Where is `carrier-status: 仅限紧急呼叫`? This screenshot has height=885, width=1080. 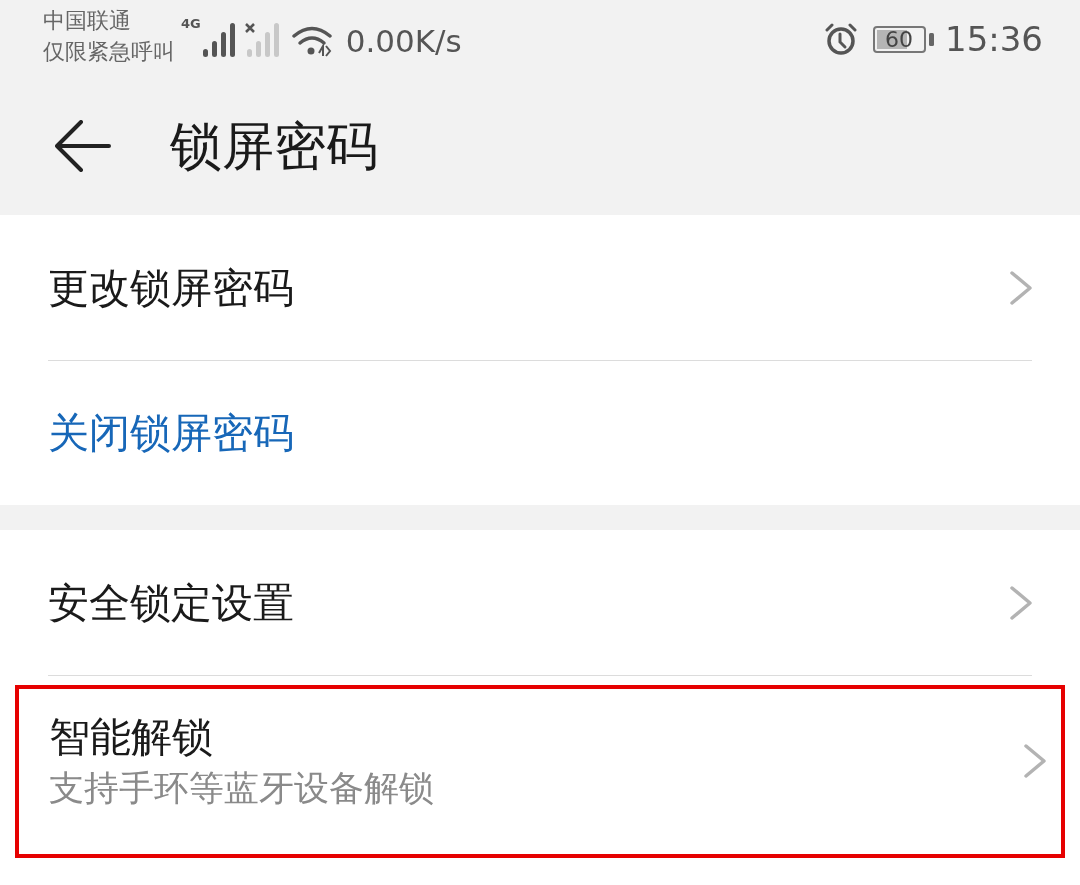
carrier-status: 仅限紧急呼叫 is located at coordinates (109, 52).